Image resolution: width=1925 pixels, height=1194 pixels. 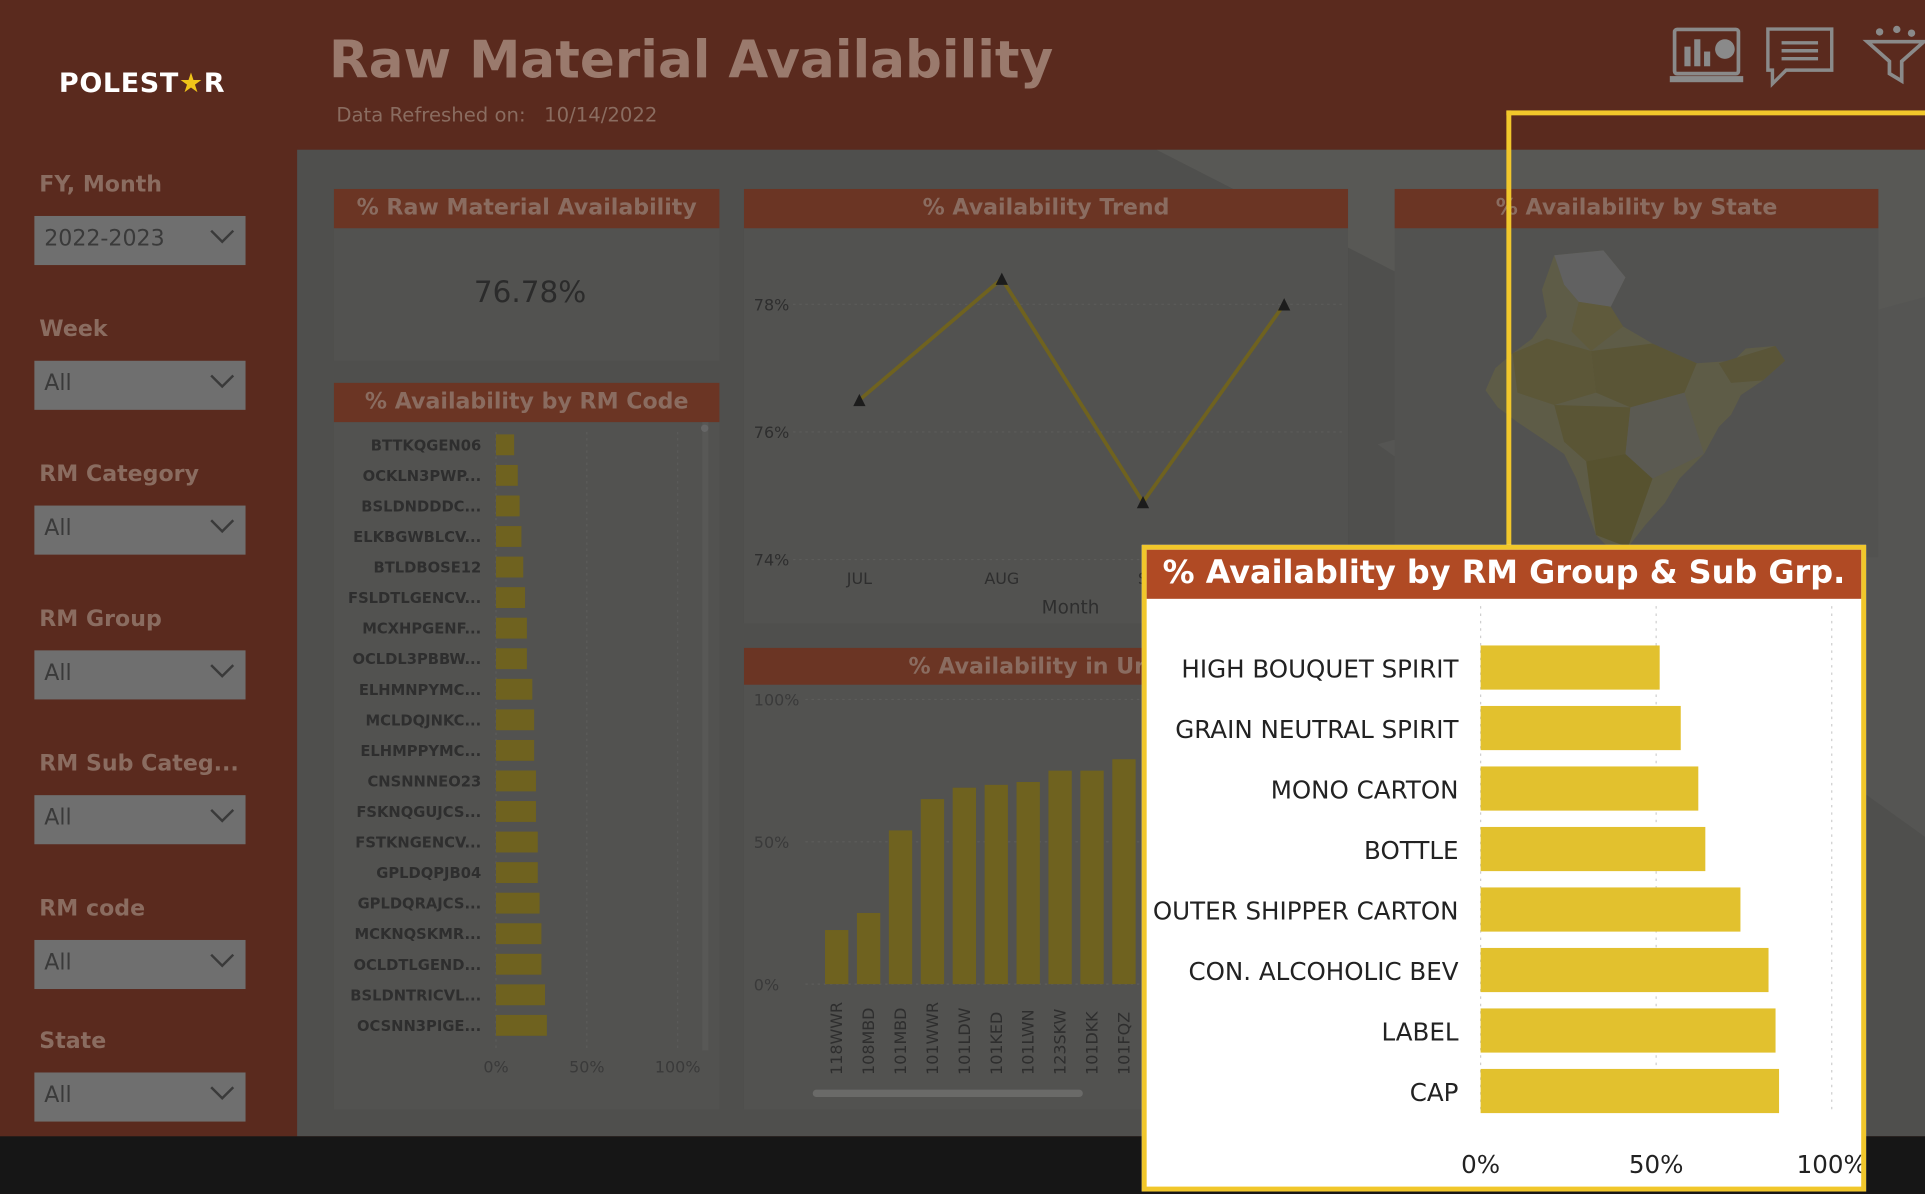 What do you see at coordinates (1504, 574) in the screenshot?
I see `rm-group-chart-title: % Availablity by RM Group & Sub Grp.` at bounding box center [1504, 574].